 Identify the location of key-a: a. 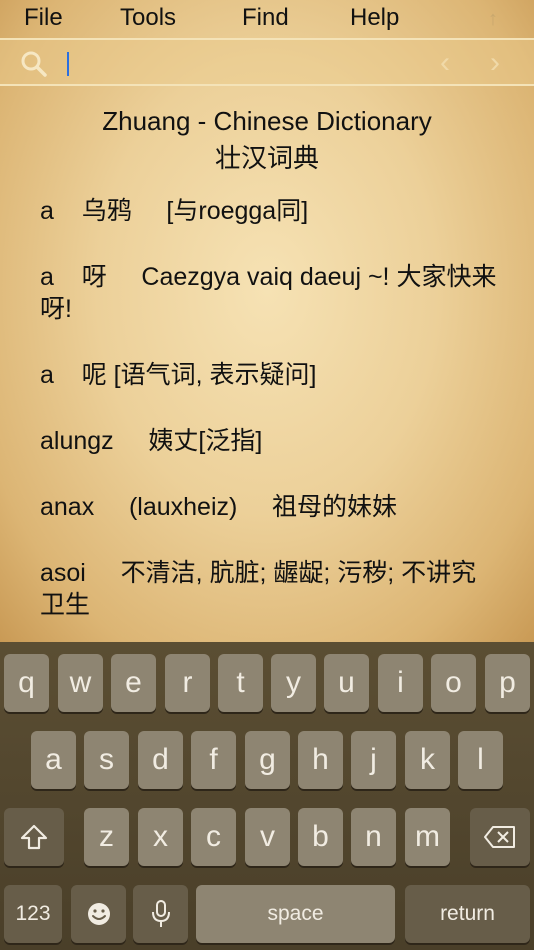
(53, 760).